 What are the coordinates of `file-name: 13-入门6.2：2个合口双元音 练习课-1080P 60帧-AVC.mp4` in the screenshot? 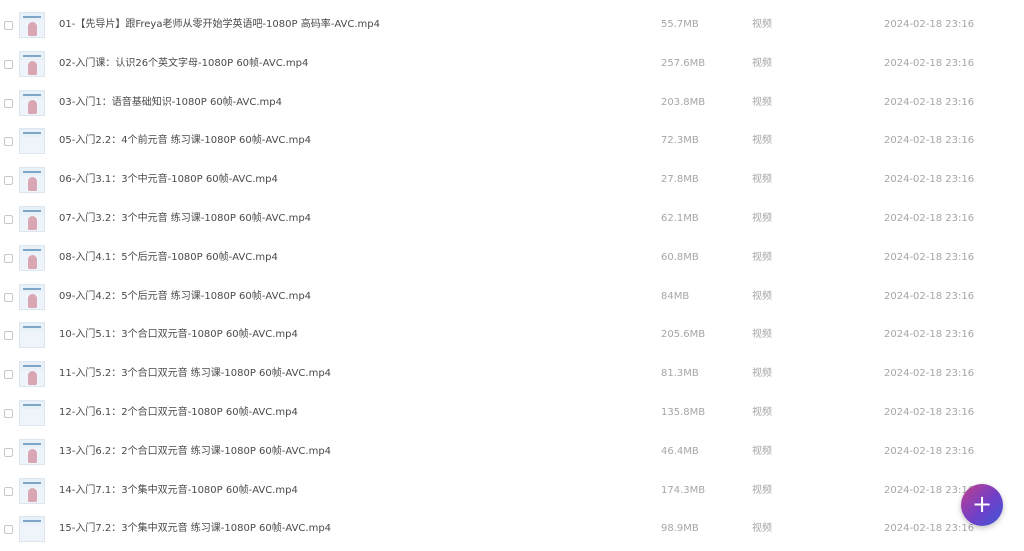 It's located at (195, 452).